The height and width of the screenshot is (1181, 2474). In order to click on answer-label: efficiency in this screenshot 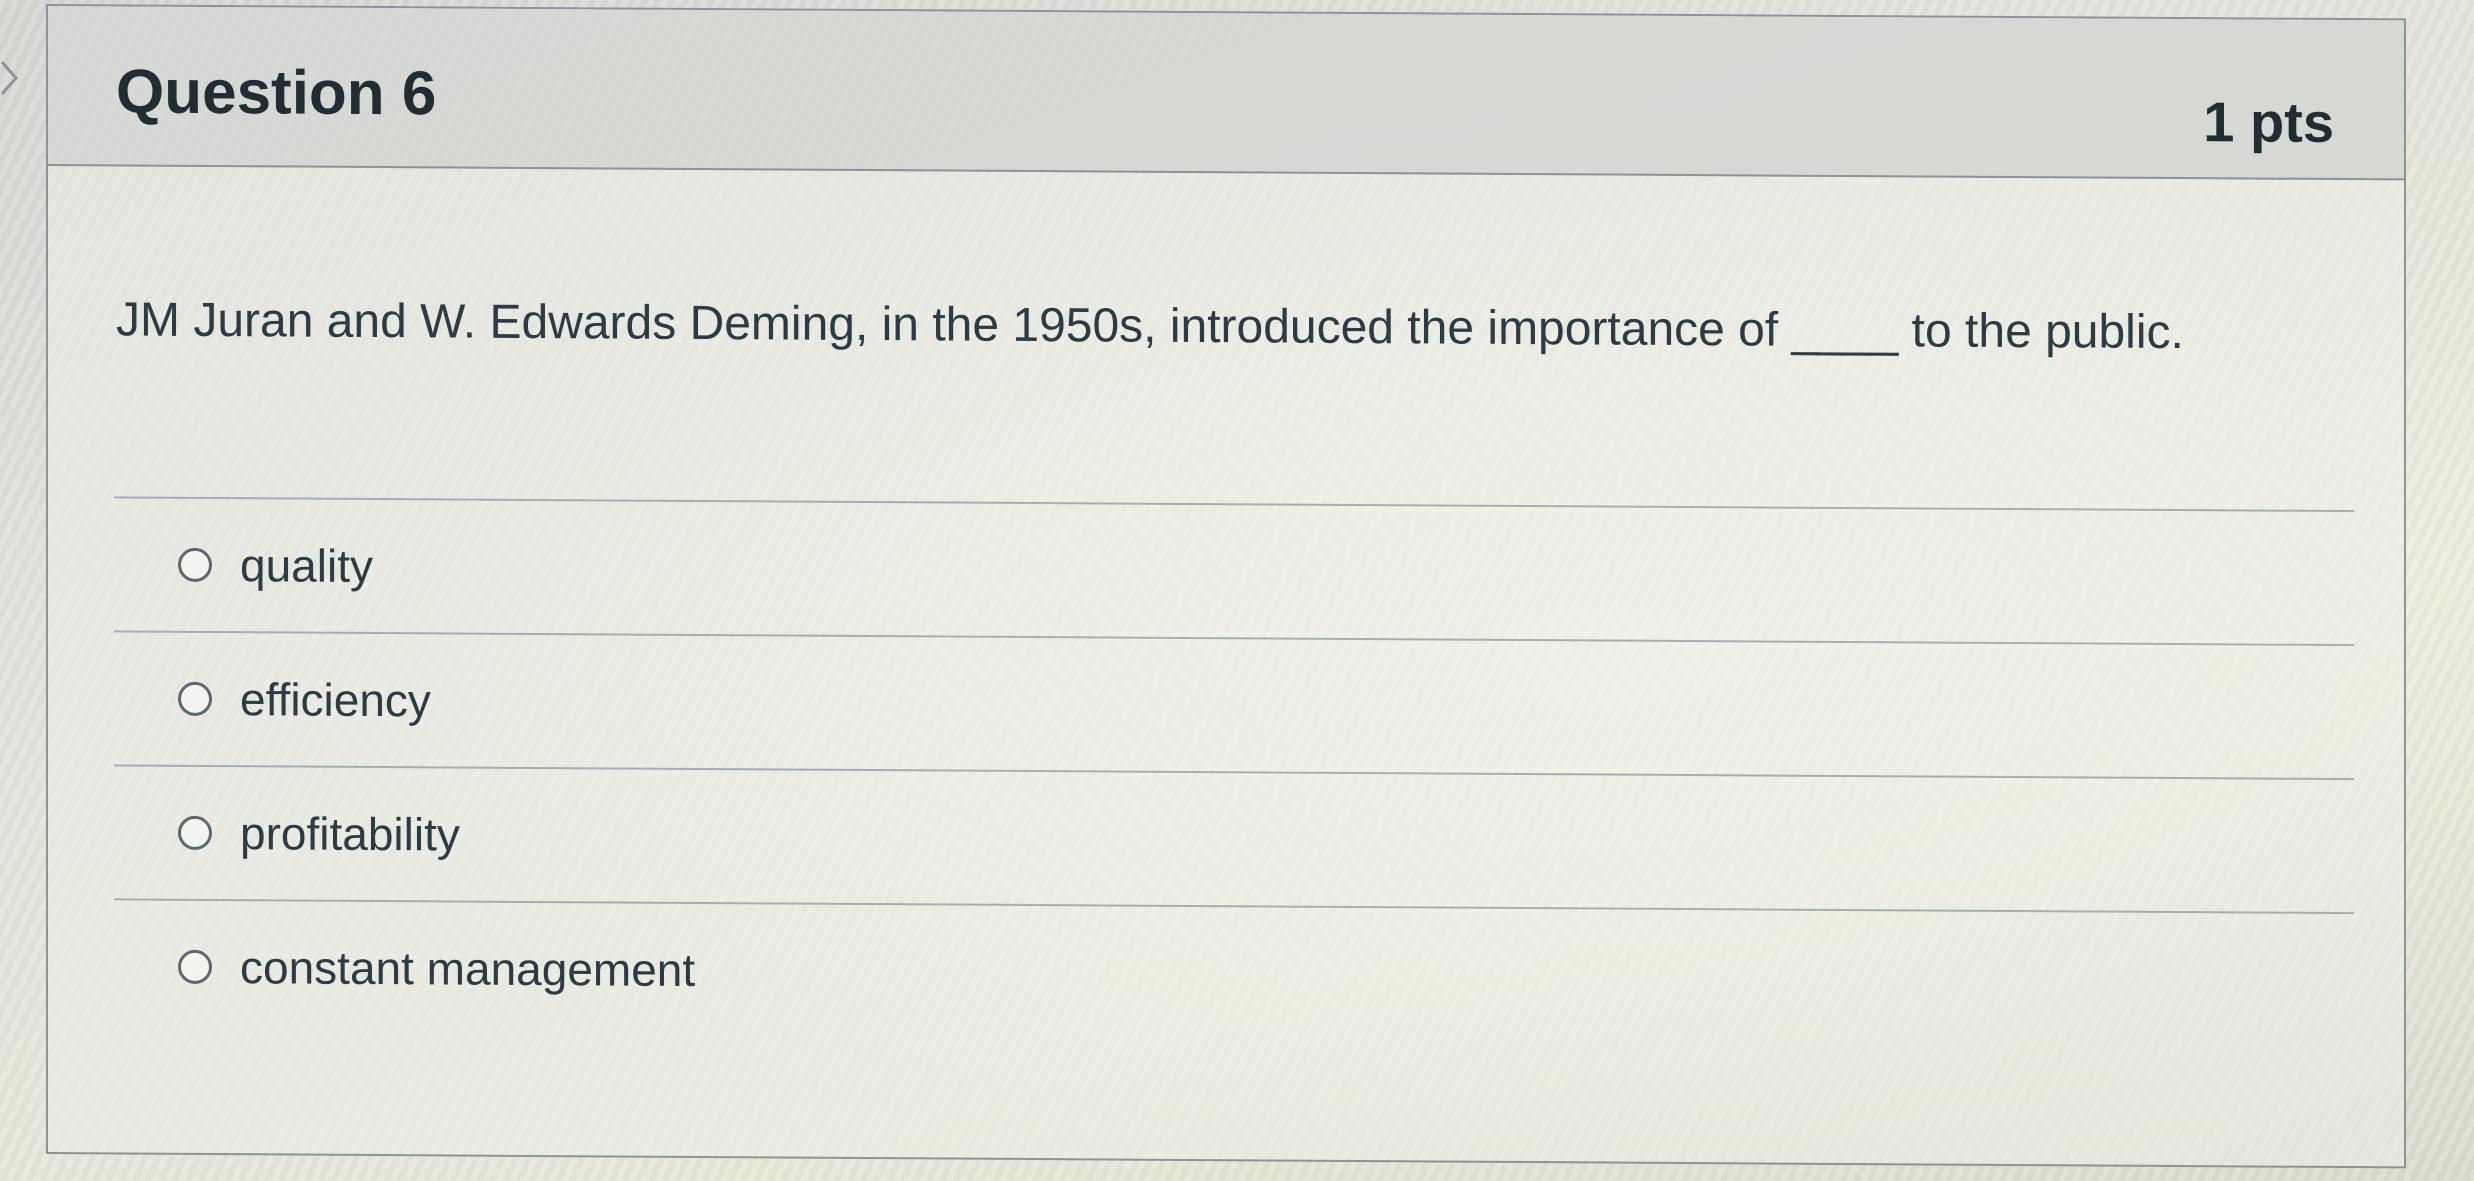, I will do `click(335, 700)`.